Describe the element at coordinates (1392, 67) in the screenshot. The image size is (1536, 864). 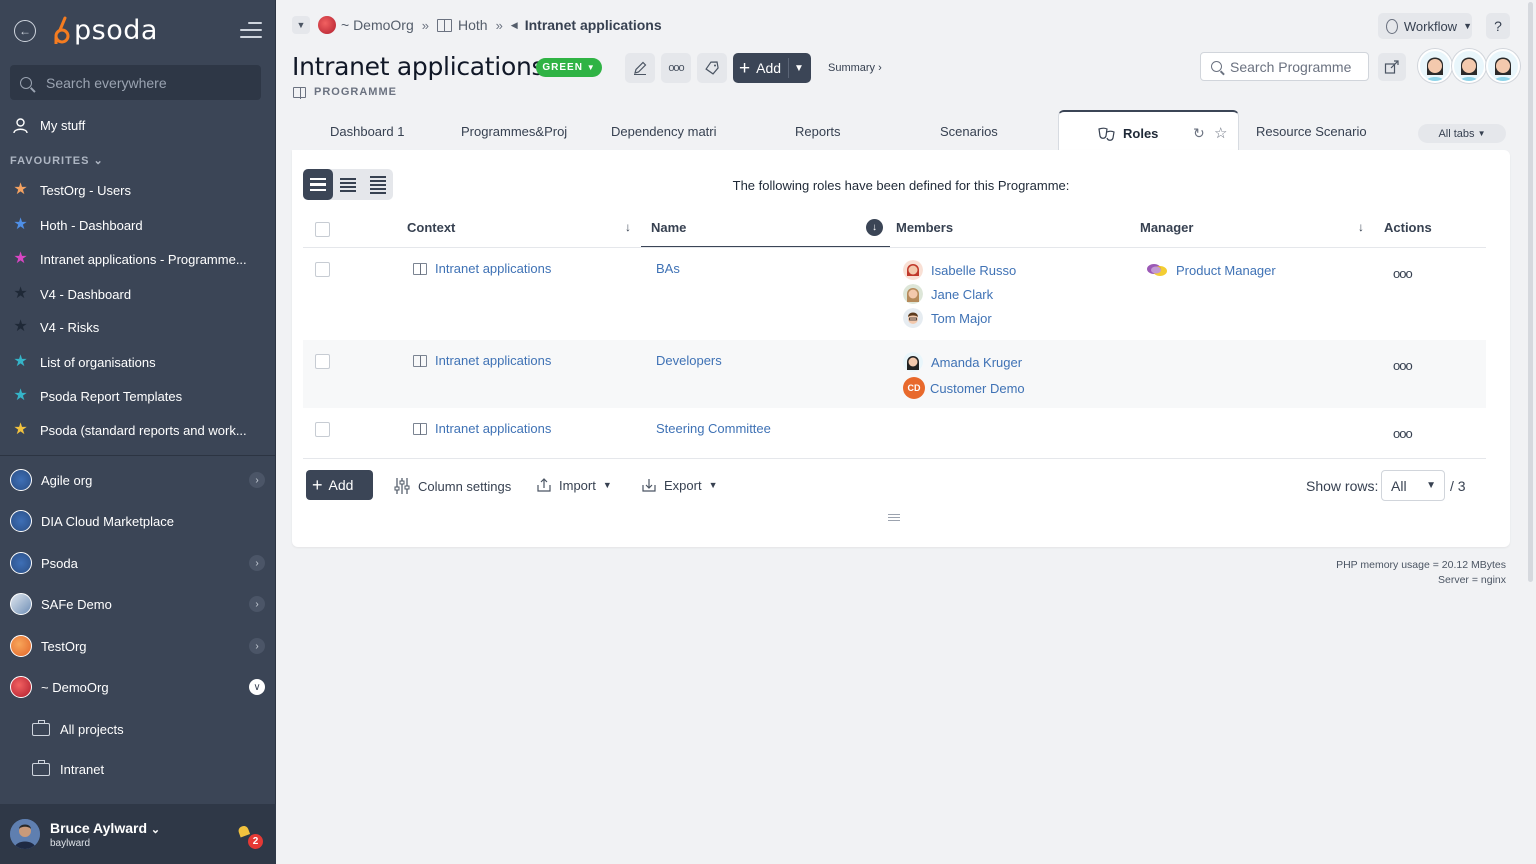
I see `share-button` at that location.